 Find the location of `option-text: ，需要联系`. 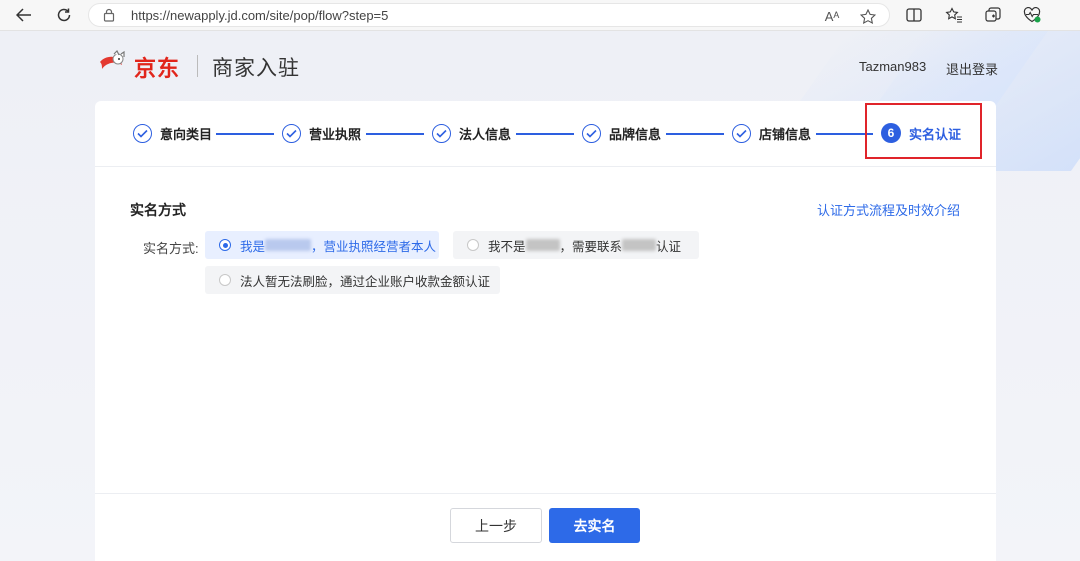

option-text: ，需要联系 is located at coordinates (591, 246).